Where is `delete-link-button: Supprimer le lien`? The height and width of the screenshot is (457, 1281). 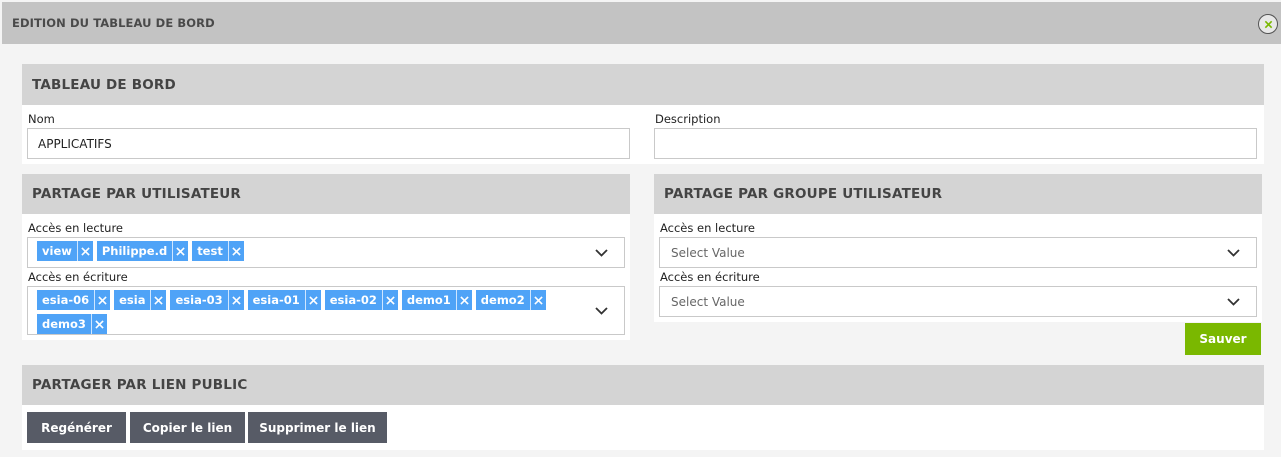
delete-link-button: Supprimer le lien is located at coordinates (317, 427).